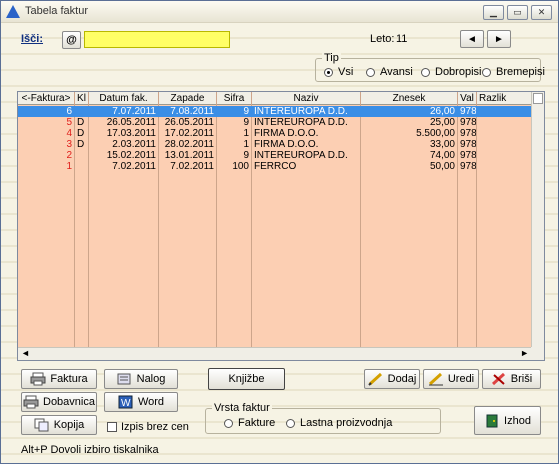 The height and width of the screenshot is (464, 559). I want to click on vrsta-group: Vrsta faktur Fakture Lastna proizvodnja, so click(323, 418).